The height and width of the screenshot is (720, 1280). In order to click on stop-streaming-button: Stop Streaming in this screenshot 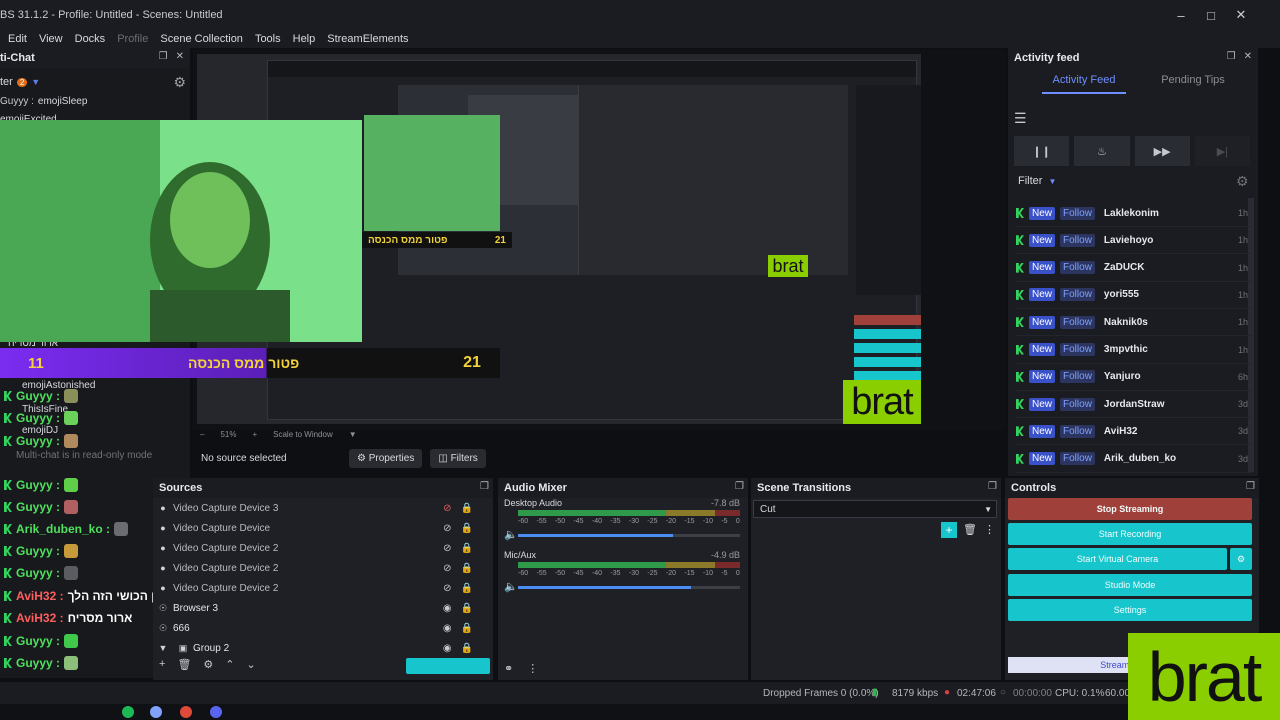, I will do `click(1130, 509)`.